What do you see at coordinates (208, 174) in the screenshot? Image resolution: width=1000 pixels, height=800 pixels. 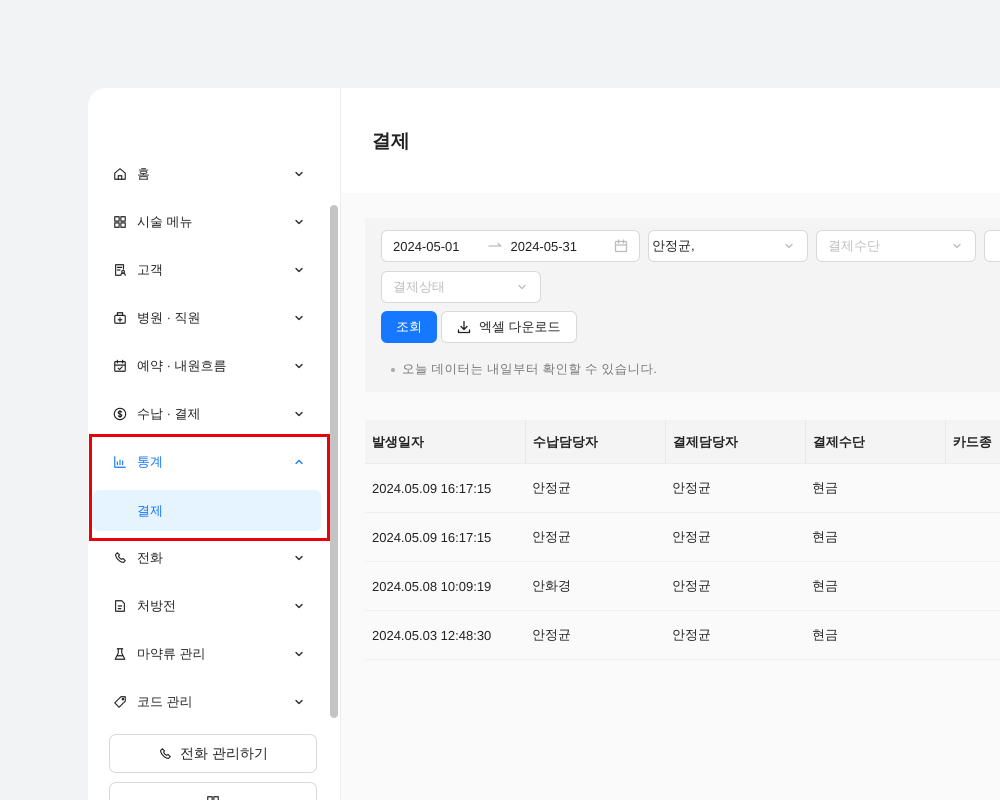 I see `menu-item: 홈` at bounding box center [208, 174].